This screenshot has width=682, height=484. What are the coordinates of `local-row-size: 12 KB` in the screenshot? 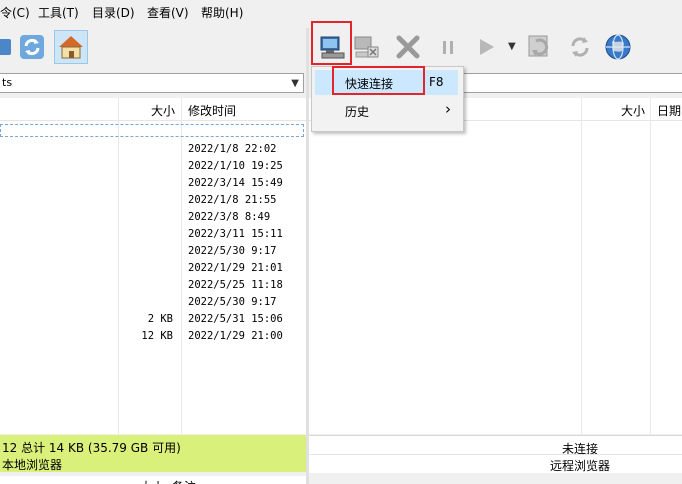 It's located at (157, 336).